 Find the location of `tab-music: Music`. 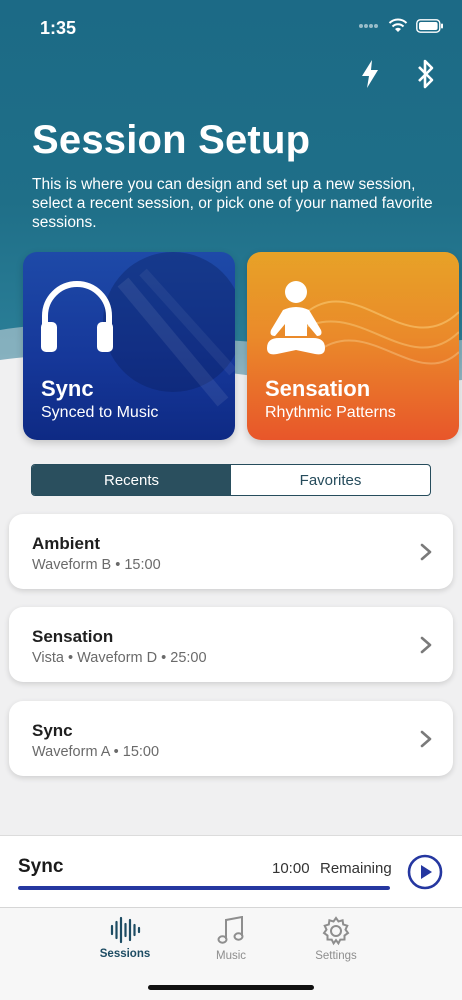

tab-music: Music is located at coordinates (231, 939).